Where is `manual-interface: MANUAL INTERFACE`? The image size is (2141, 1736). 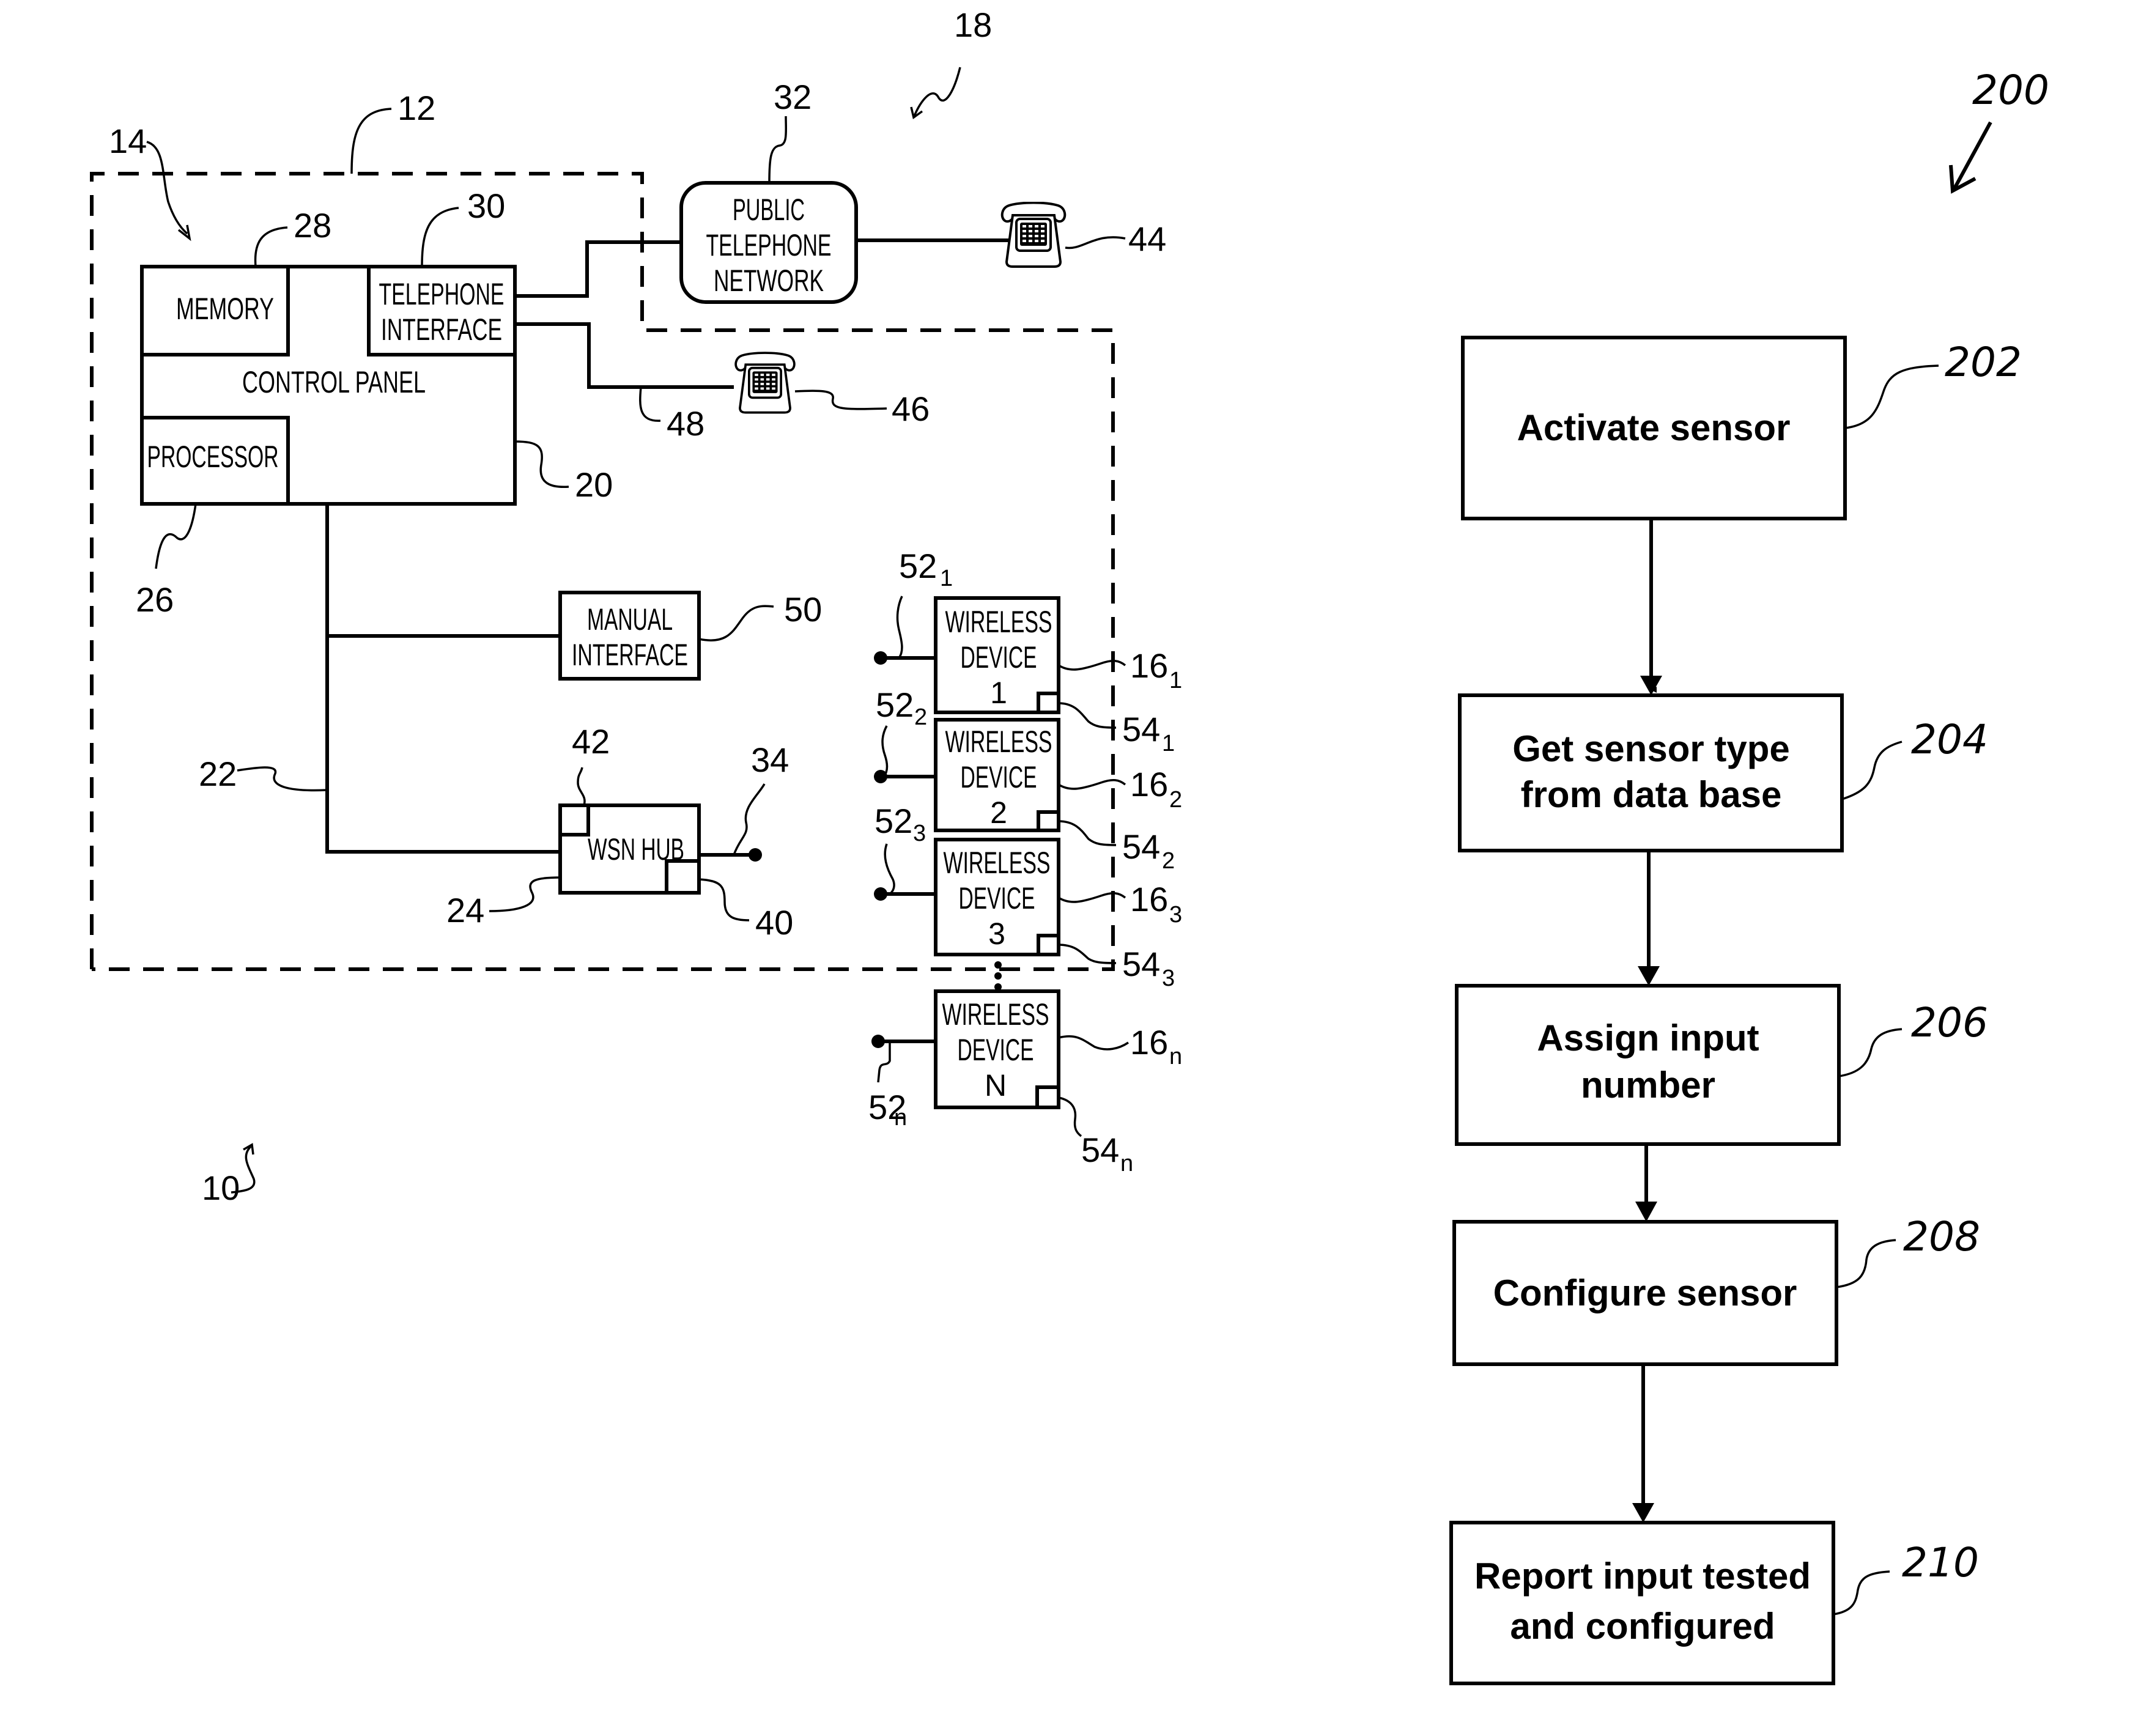 manual-interface: MANUAL INTERFACE is located at coordinates (629, 636).